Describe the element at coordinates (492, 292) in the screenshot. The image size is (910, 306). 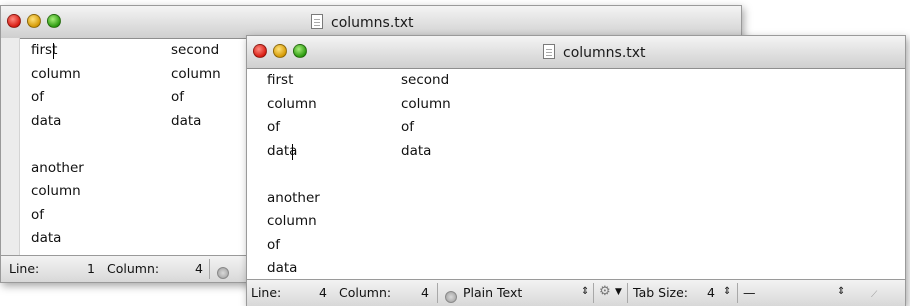
I see `language-popup: Plain Text` at that location.